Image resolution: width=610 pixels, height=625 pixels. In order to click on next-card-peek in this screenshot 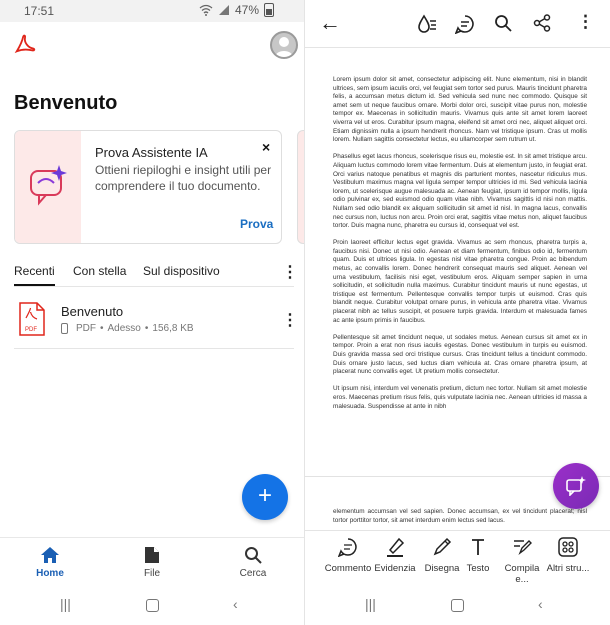, I will do `click(300, 187)`.